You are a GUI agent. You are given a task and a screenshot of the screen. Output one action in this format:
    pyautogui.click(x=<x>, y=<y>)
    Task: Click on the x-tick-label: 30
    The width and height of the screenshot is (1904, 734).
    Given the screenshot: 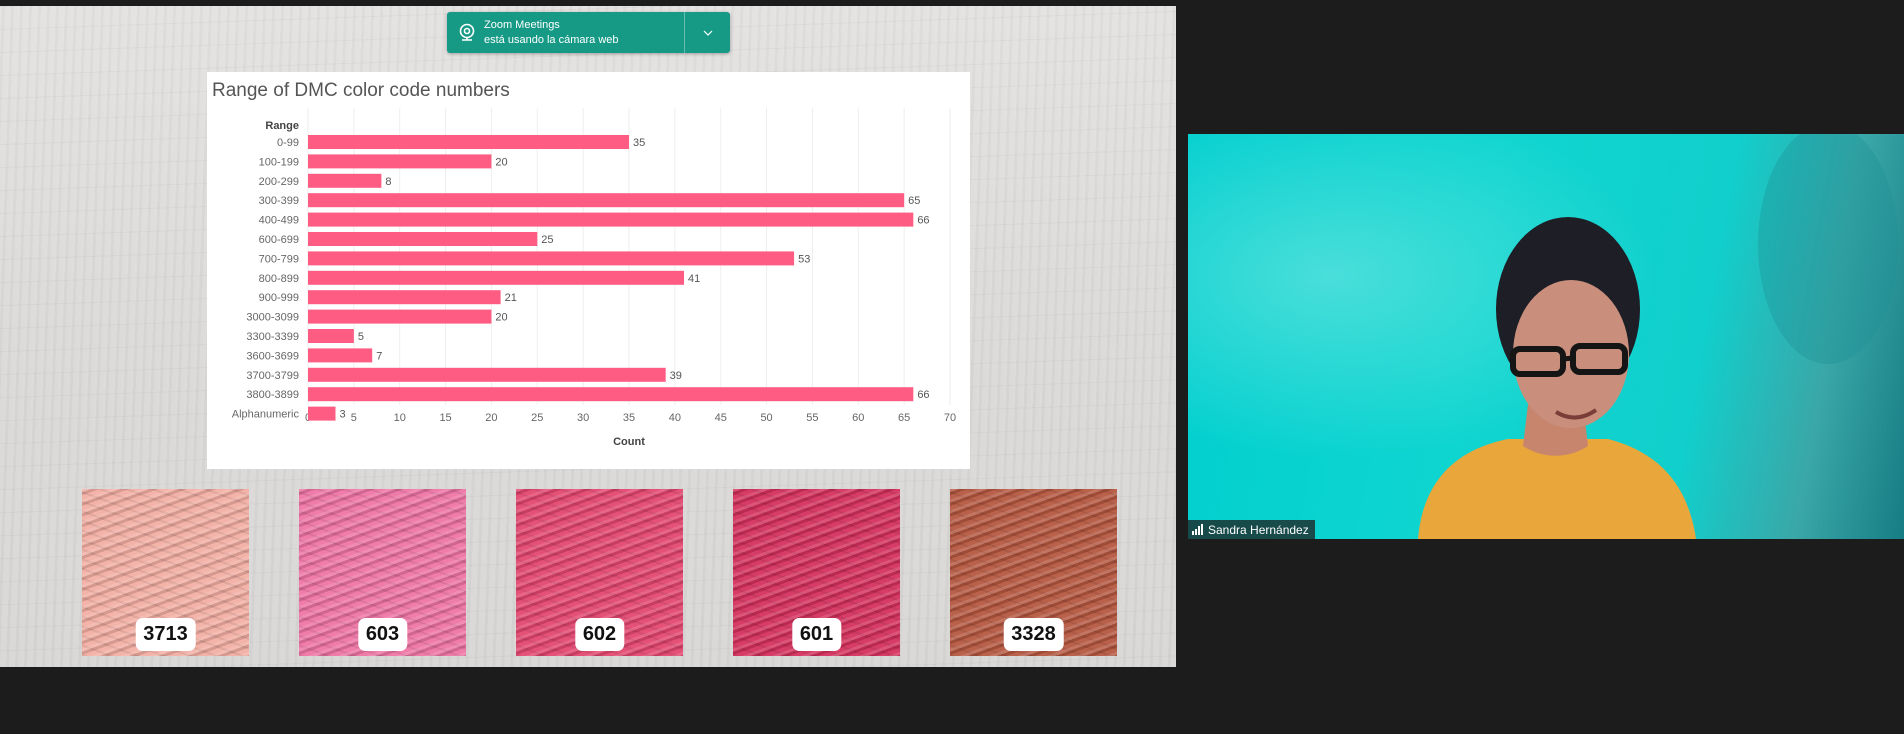 What is the action you would take?
    pyautogui.click(x=583, y=418)
    